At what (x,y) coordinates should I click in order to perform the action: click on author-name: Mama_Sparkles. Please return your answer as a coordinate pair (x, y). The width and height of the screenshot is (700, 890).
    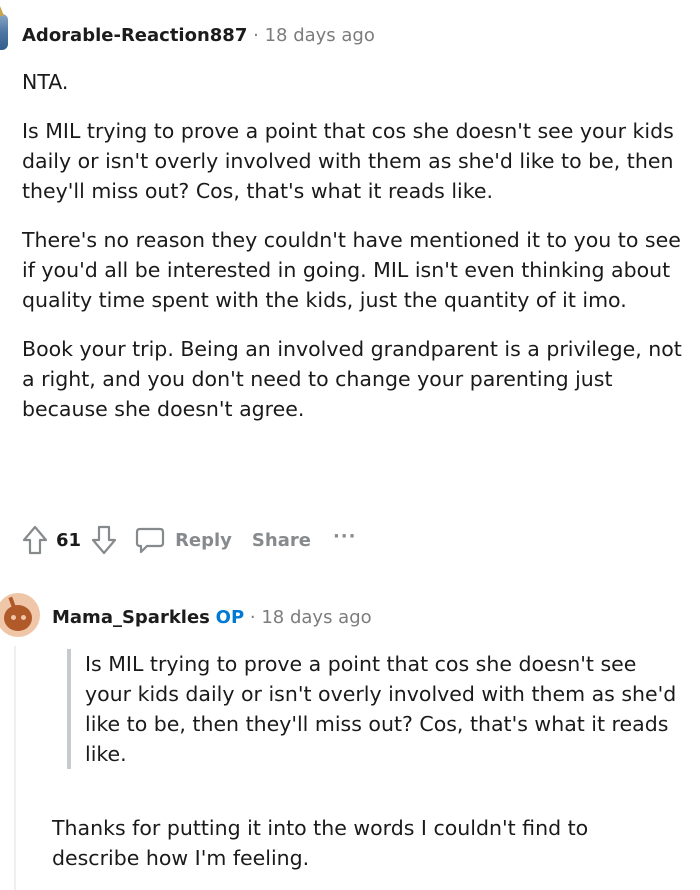
    Looking at the image, I should click on (131, 617).